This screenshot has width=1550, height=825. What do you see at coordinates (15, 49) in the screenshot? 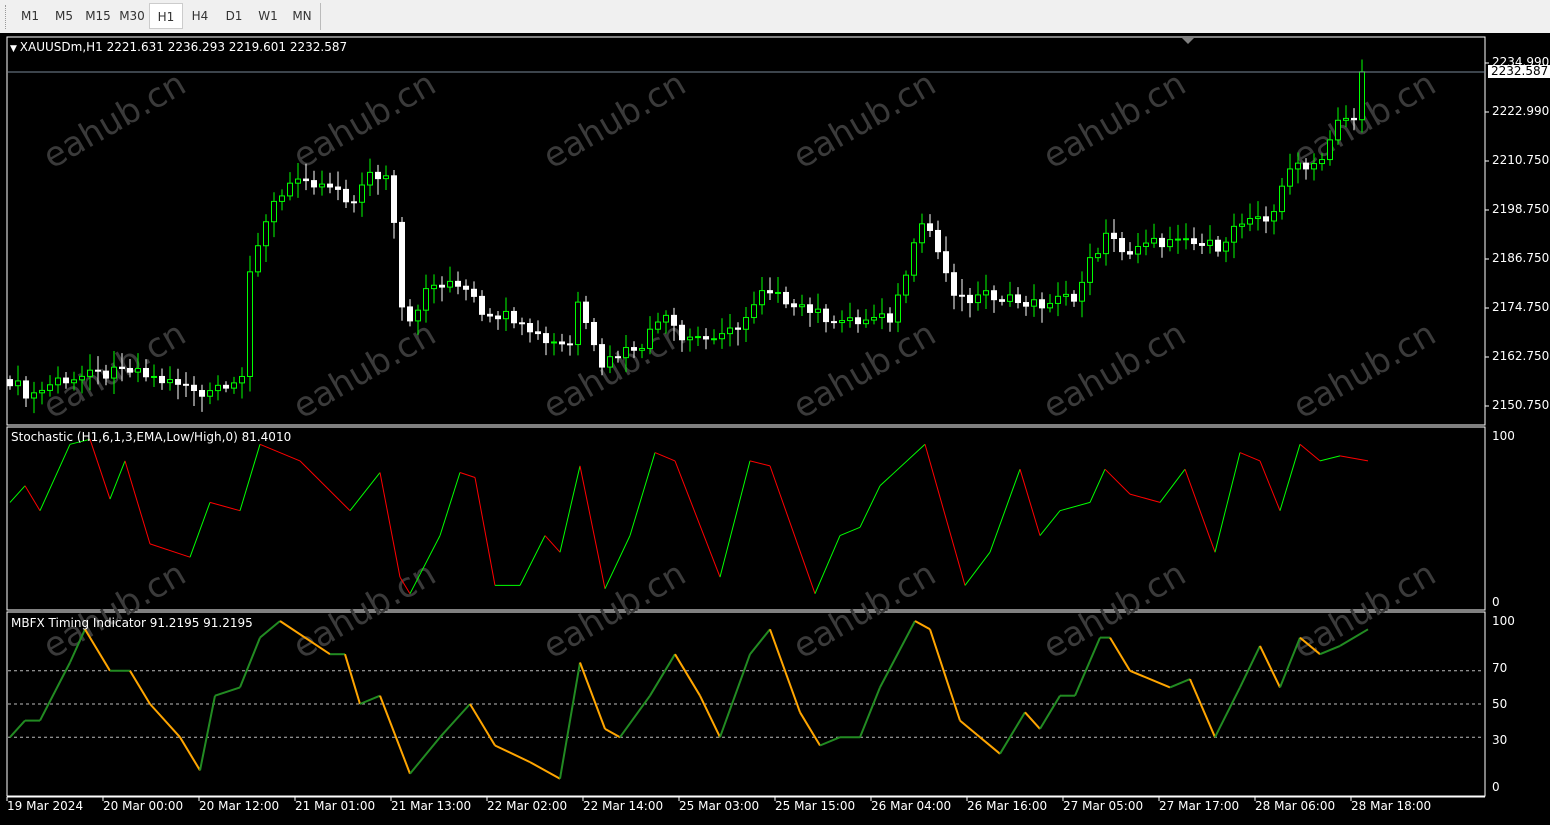
I see `collapse-triangle-icon: ▼` at bounding box center [15, 49].